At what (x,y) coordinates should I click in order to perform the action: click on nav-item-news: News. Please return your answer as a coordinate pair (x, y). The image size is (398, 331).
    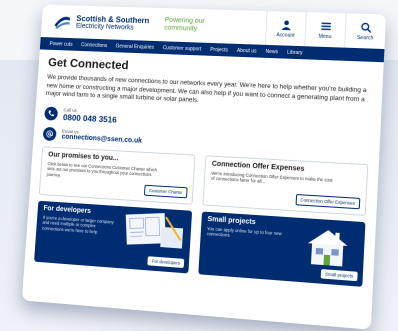
    Looking at the image, I should click on (271, 51).